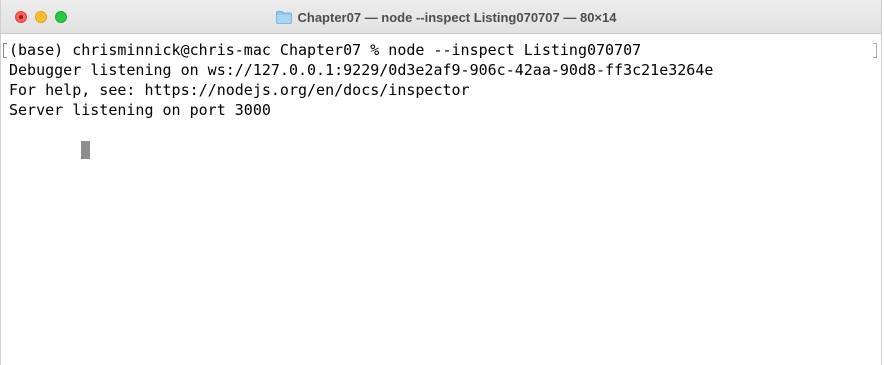 The height and width of the screenshot is (365, 884). I want to click on folder-icon, so click(283, 17).